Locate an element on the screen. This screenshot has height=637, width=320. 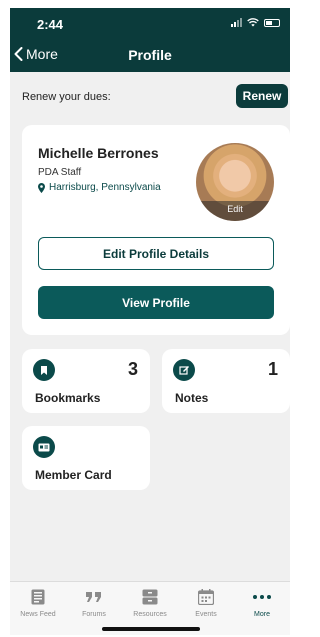
tab-events-label: Events is located at coordinates (206, 614).